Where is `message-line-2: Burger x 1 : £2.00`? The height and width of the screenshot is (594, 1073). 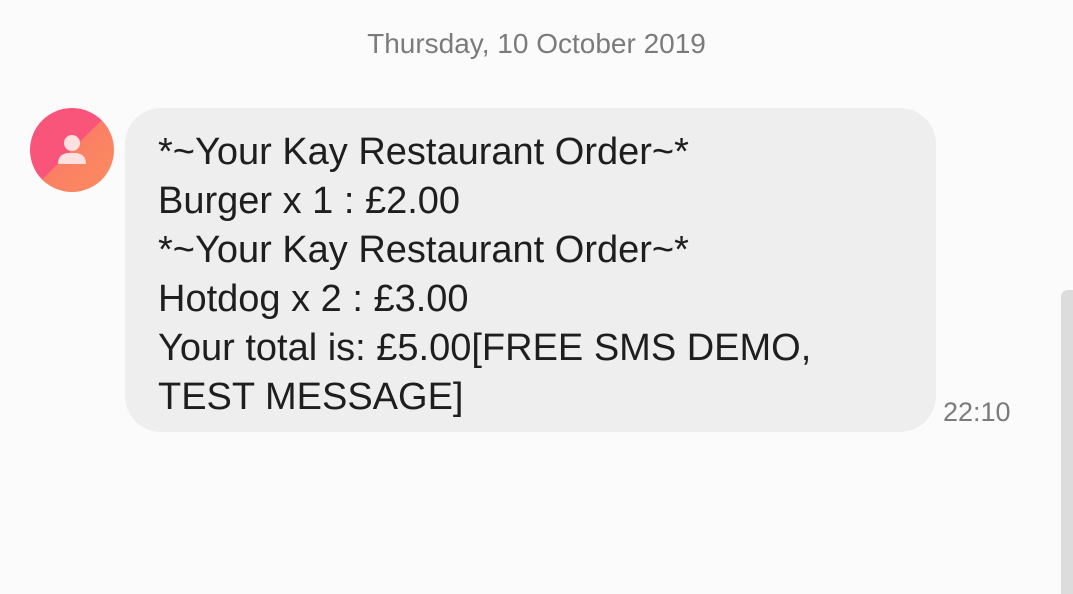
message-line-2: Burger x 1 : £2.00 is located at coordinates (309, 201).